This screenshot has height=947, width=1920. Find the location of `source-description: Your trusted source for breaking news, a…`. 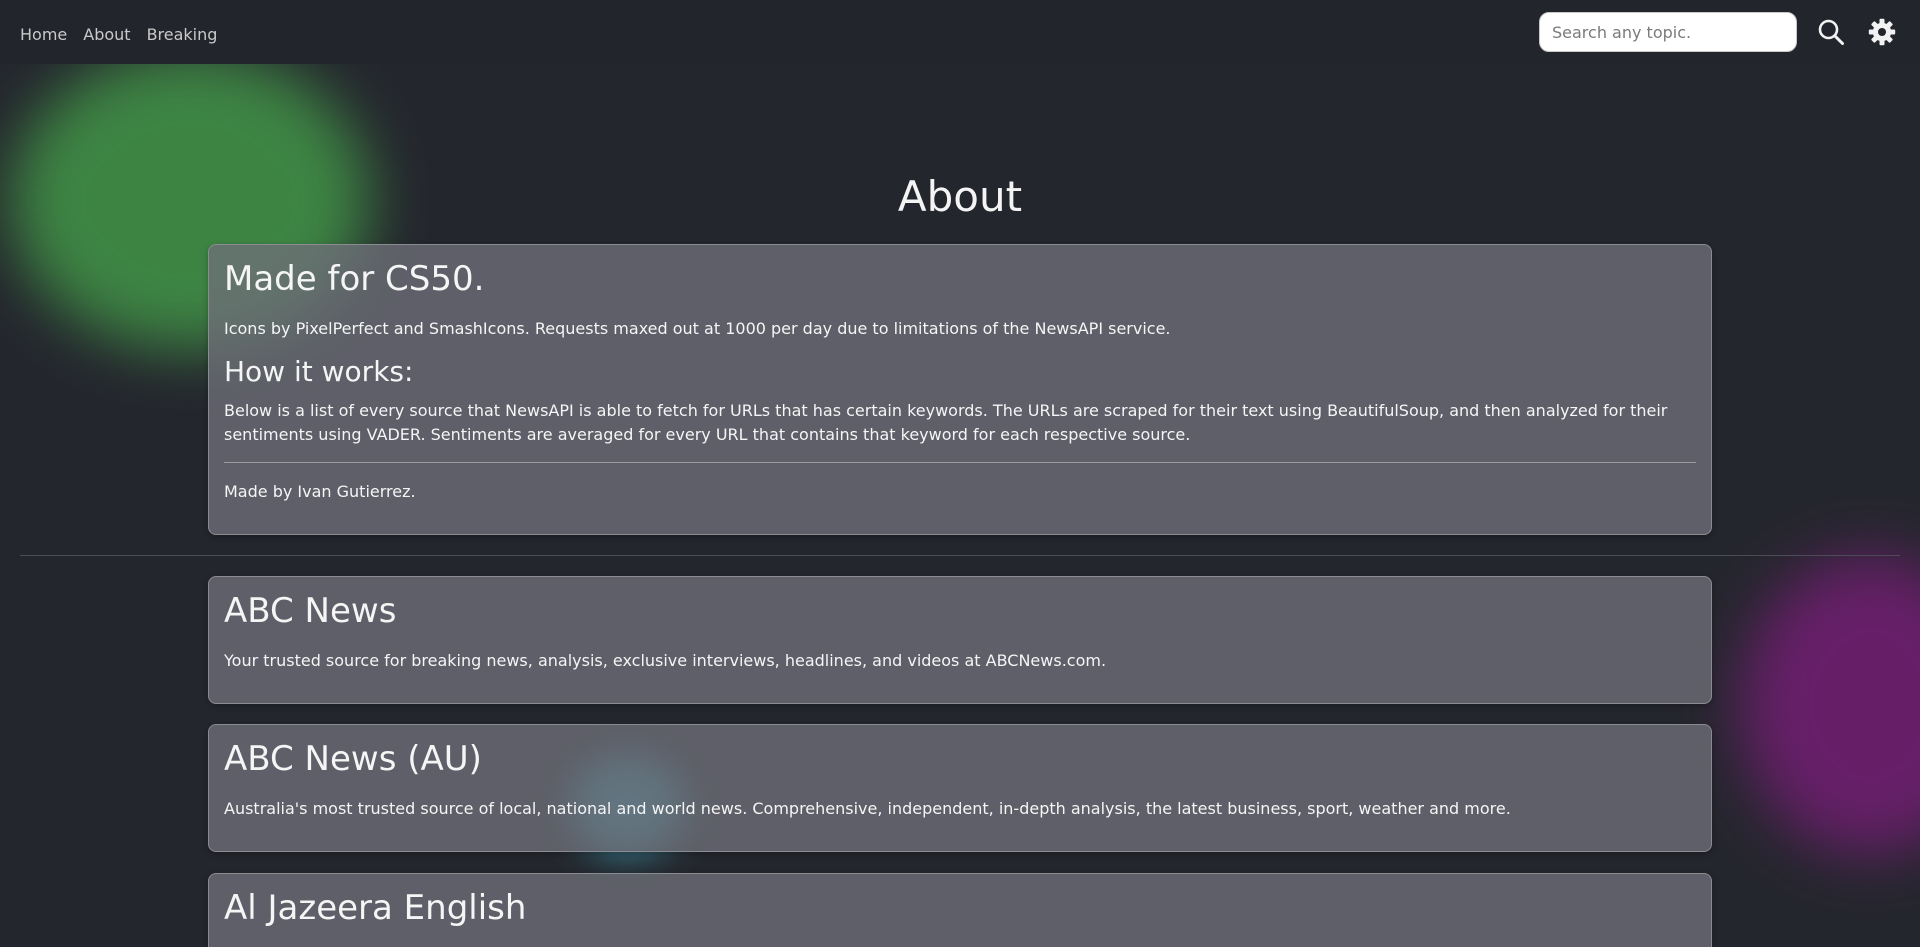

source-description: Your trusted source for breaking news, a… is located at coordinates (665, 660).